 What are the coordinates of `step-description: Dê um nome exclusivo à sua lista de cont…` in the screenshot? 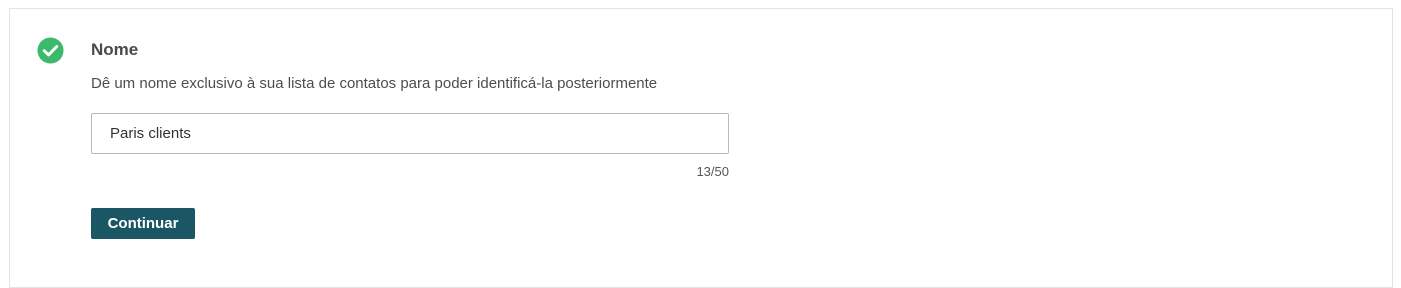 It's located at (374, 83).